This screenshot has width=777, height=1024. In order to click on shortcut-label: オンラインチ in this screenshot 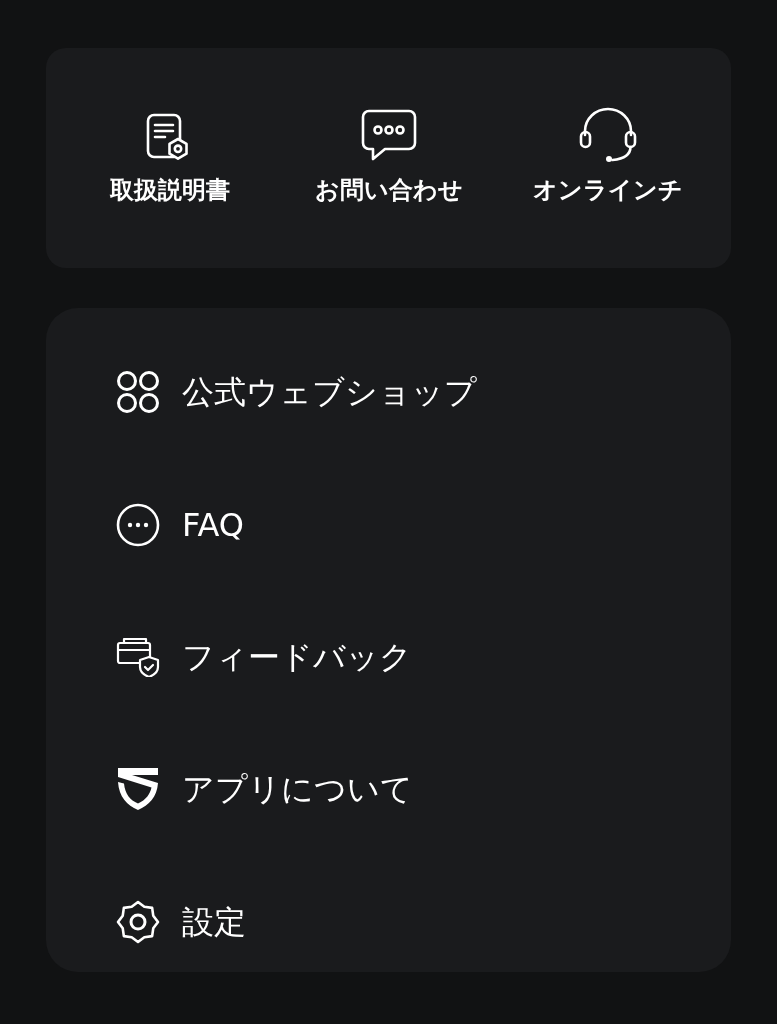, I will do `click(607, 190)`.